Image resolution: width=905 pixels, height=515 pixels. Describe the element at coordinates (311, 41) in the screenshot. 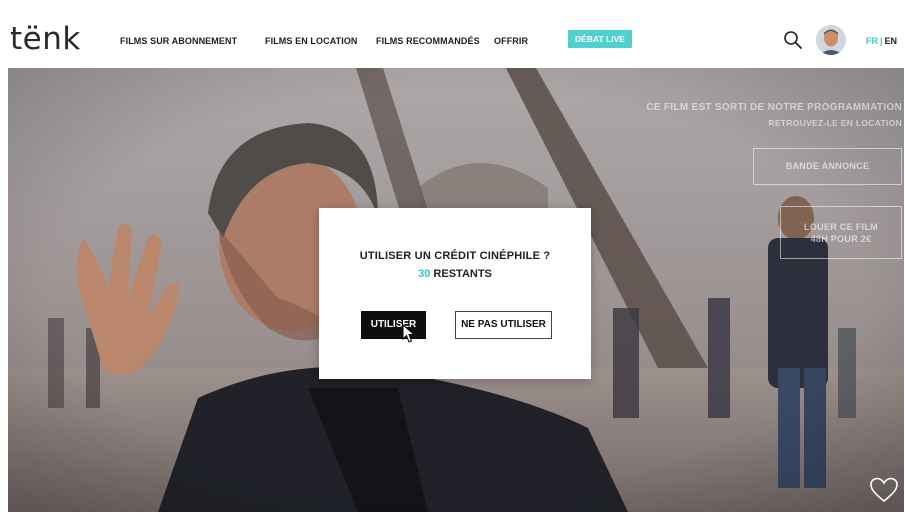

I see `nav-films-en-location: FILMS EN LOCATION` at that location.